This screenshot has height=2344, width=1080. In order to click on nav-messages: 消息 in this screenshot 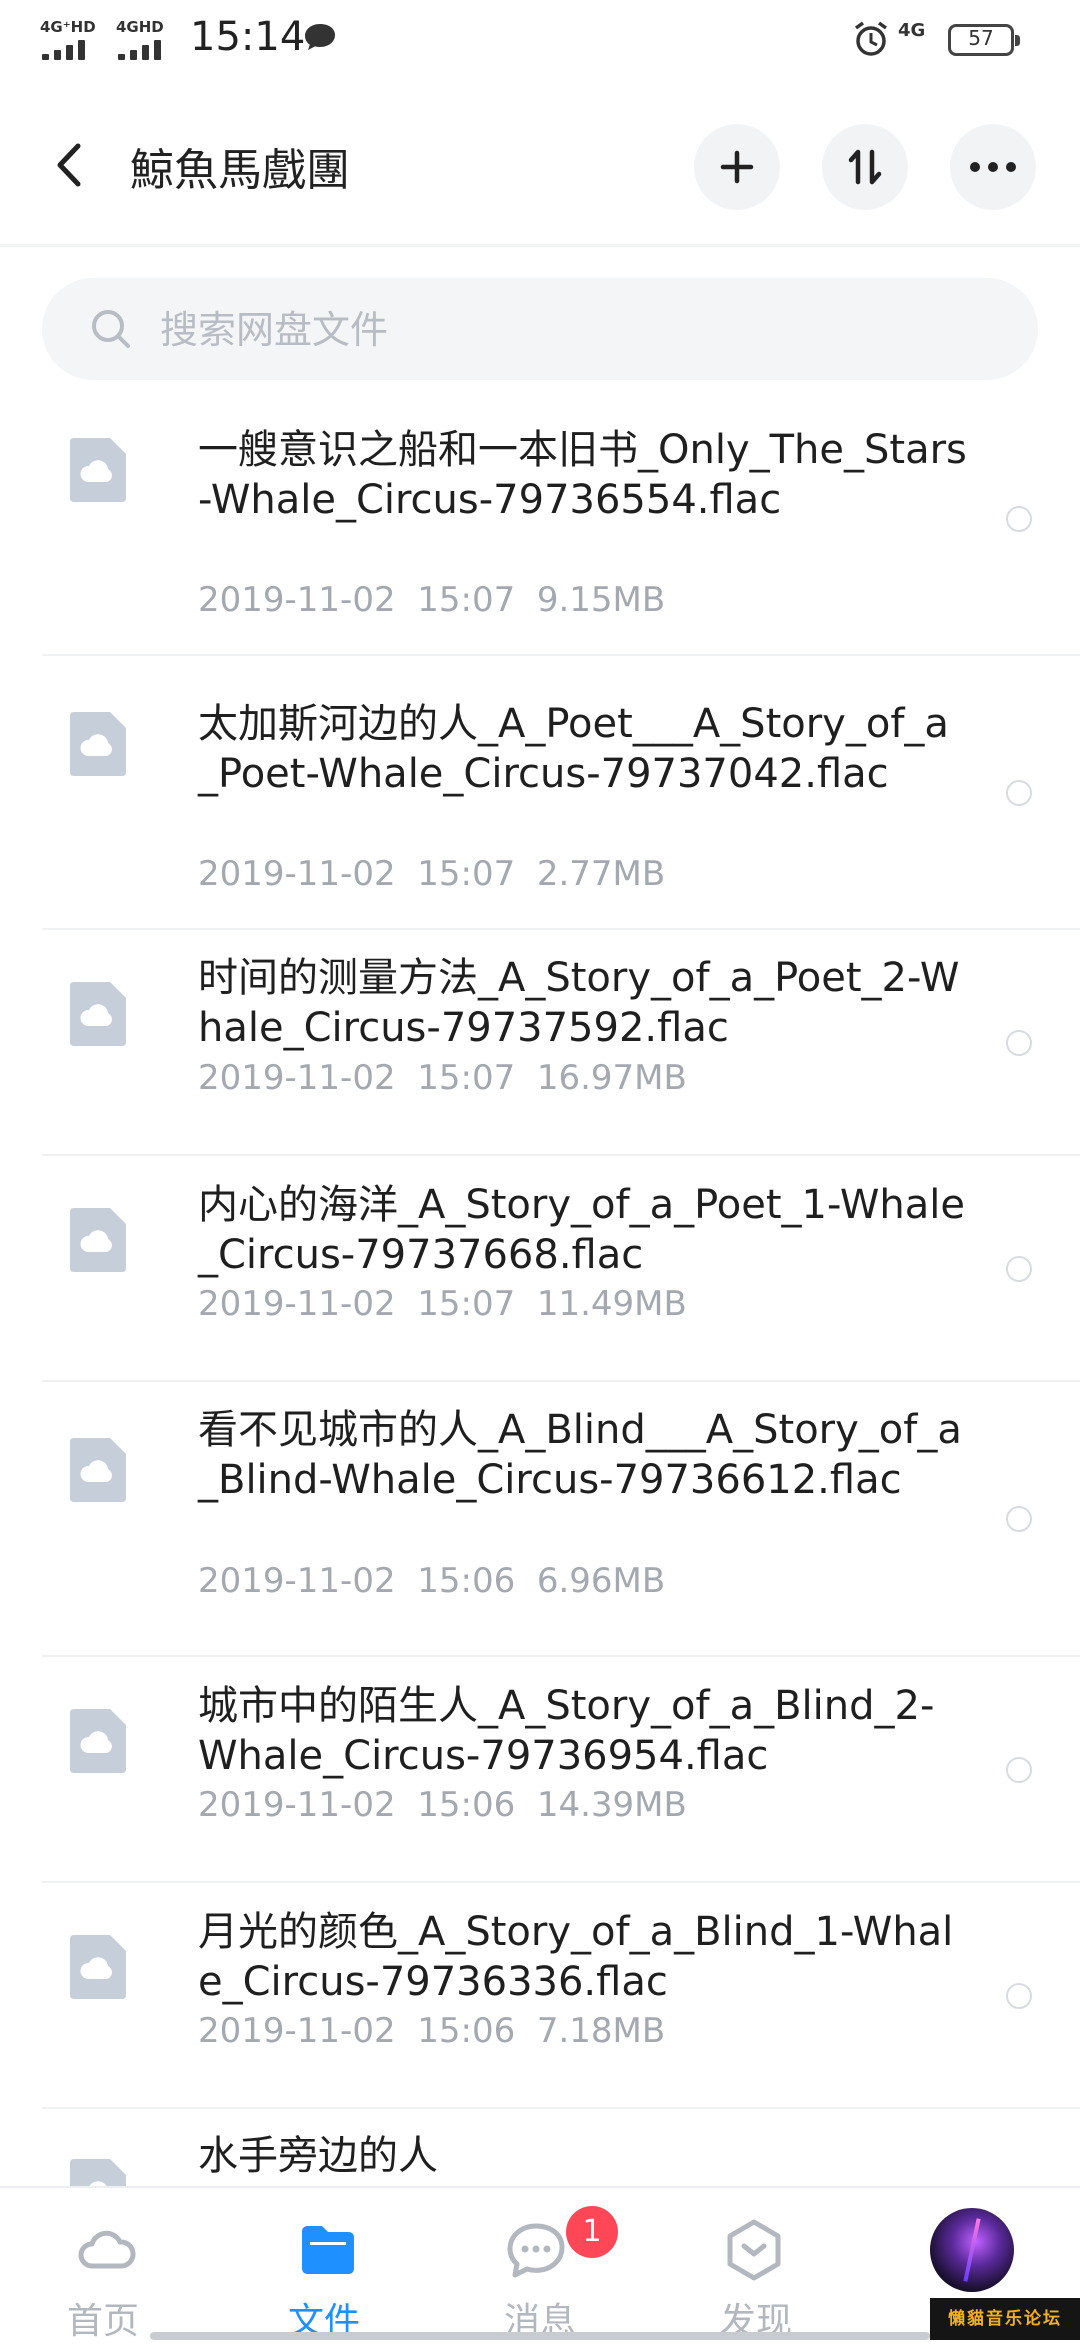, I will do `click(540, 2265)`.